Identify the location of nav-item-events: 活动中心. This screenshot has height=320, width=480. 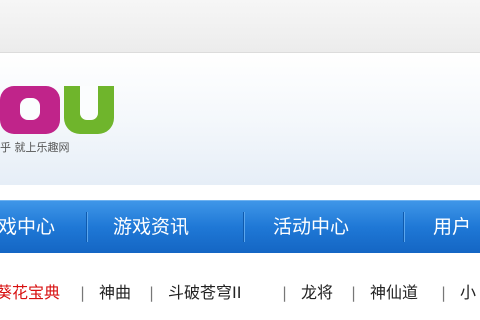
(311, 227).